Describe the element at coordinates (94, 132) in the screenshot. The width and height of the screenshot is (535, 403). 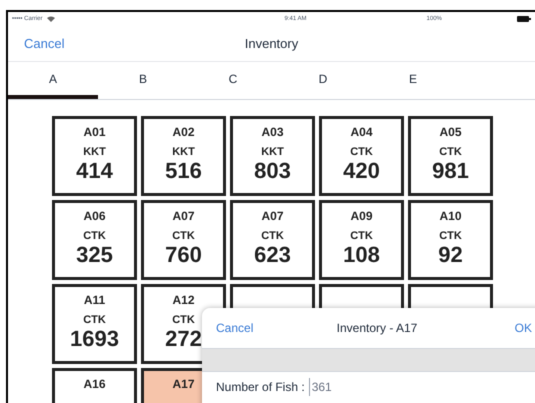
I see `slot-code: A01` at that location.